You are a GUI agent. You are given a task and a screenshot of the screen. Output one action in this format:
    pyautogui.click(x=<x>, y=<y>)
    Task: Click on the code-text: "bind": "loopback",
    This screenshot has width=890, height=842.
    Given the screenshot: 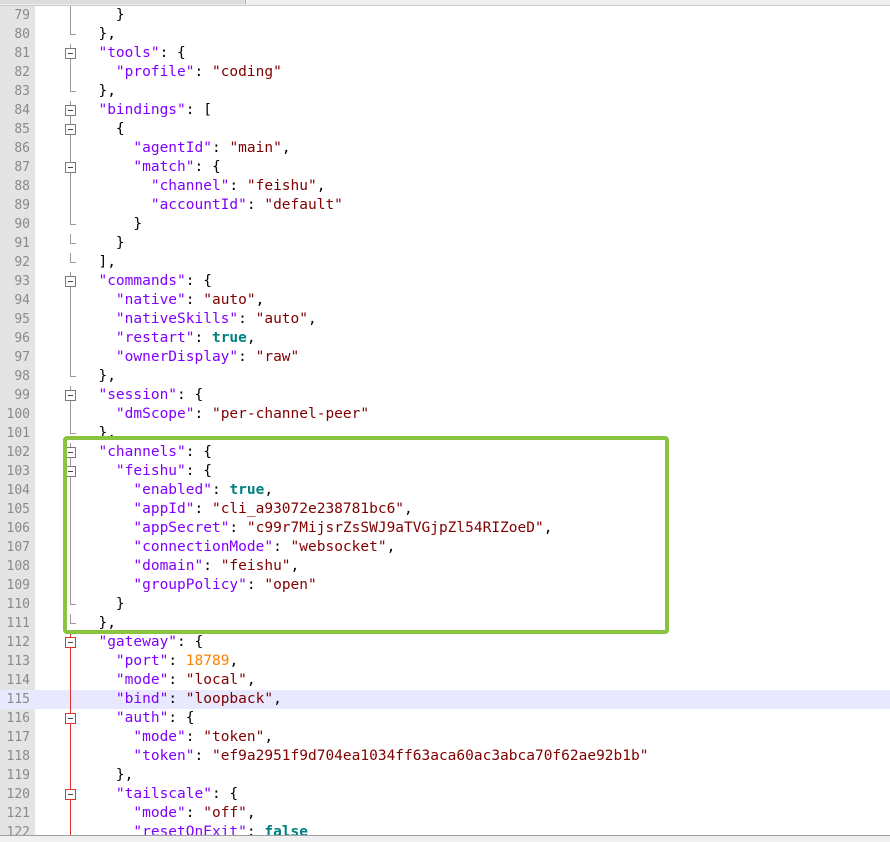 What is the action you would take?
    pyautogui.click(x=181, y=699)
    